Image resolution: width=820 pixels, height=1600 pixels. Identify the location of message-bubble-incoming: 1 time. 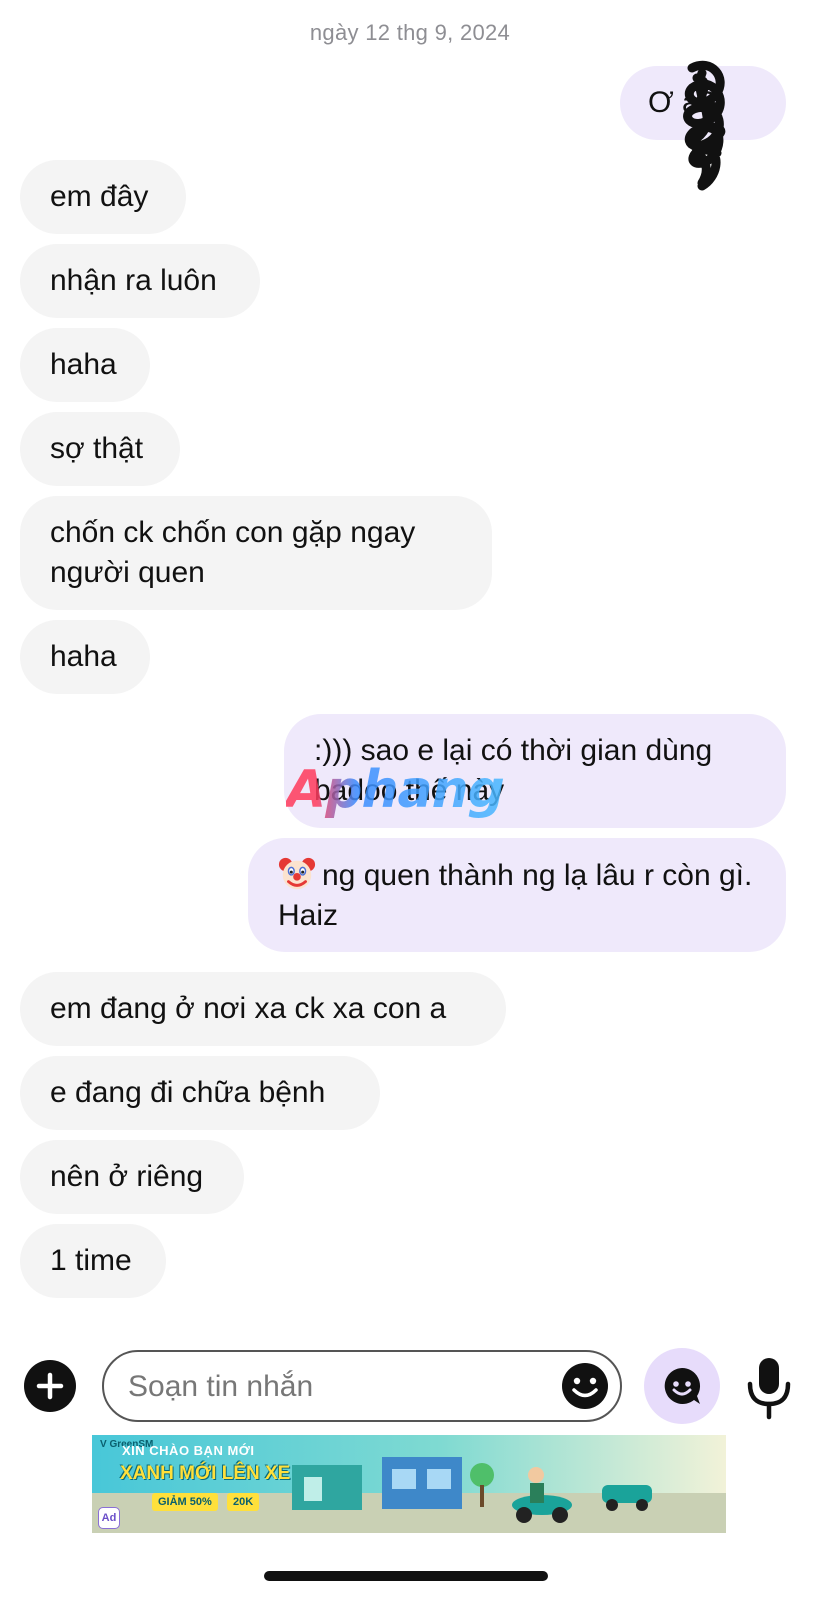
(93, 1261).